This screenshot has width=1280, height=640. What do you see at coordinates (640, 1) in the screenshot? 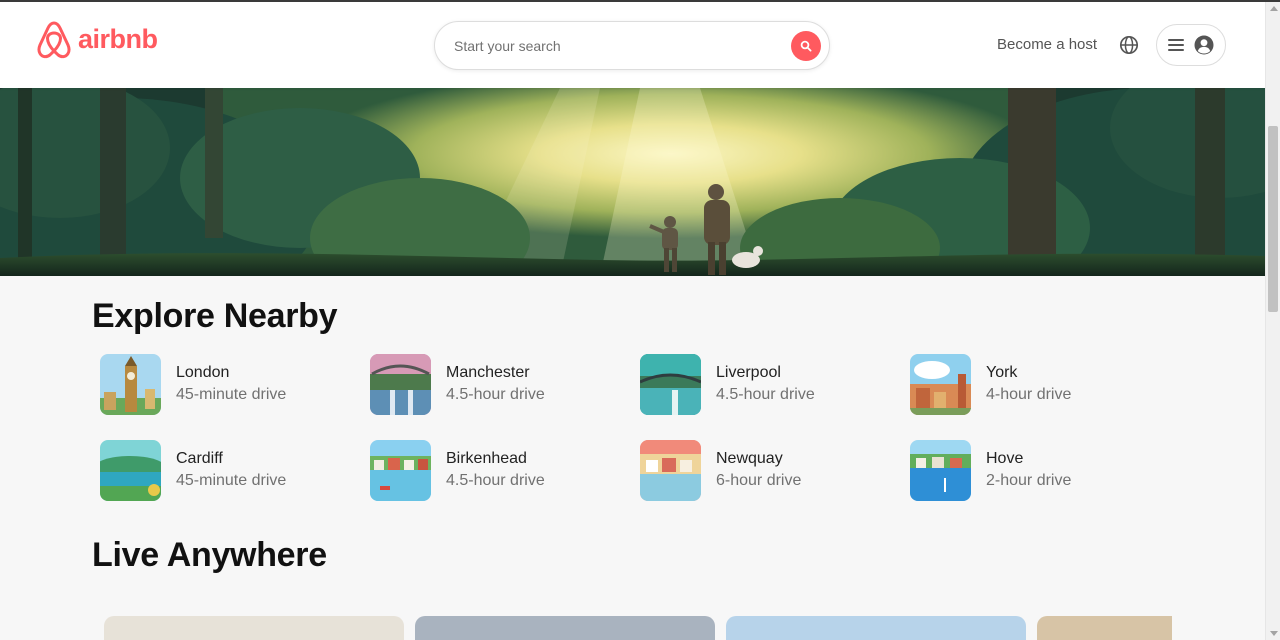
I see `window-top-border` at bounding box center [640, 1].